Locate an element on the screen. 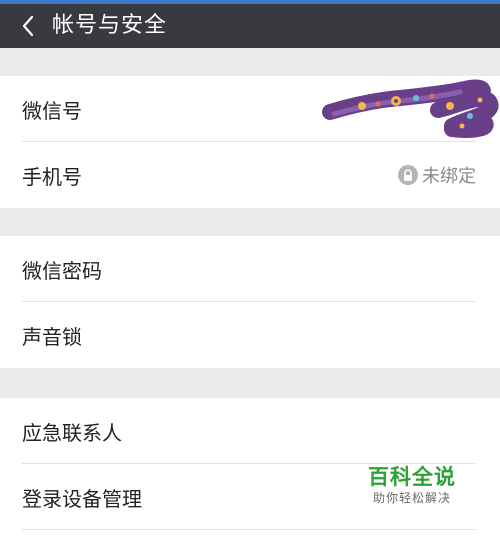  phone-status-text: 未绑定 is located at coordinates (449, 176).